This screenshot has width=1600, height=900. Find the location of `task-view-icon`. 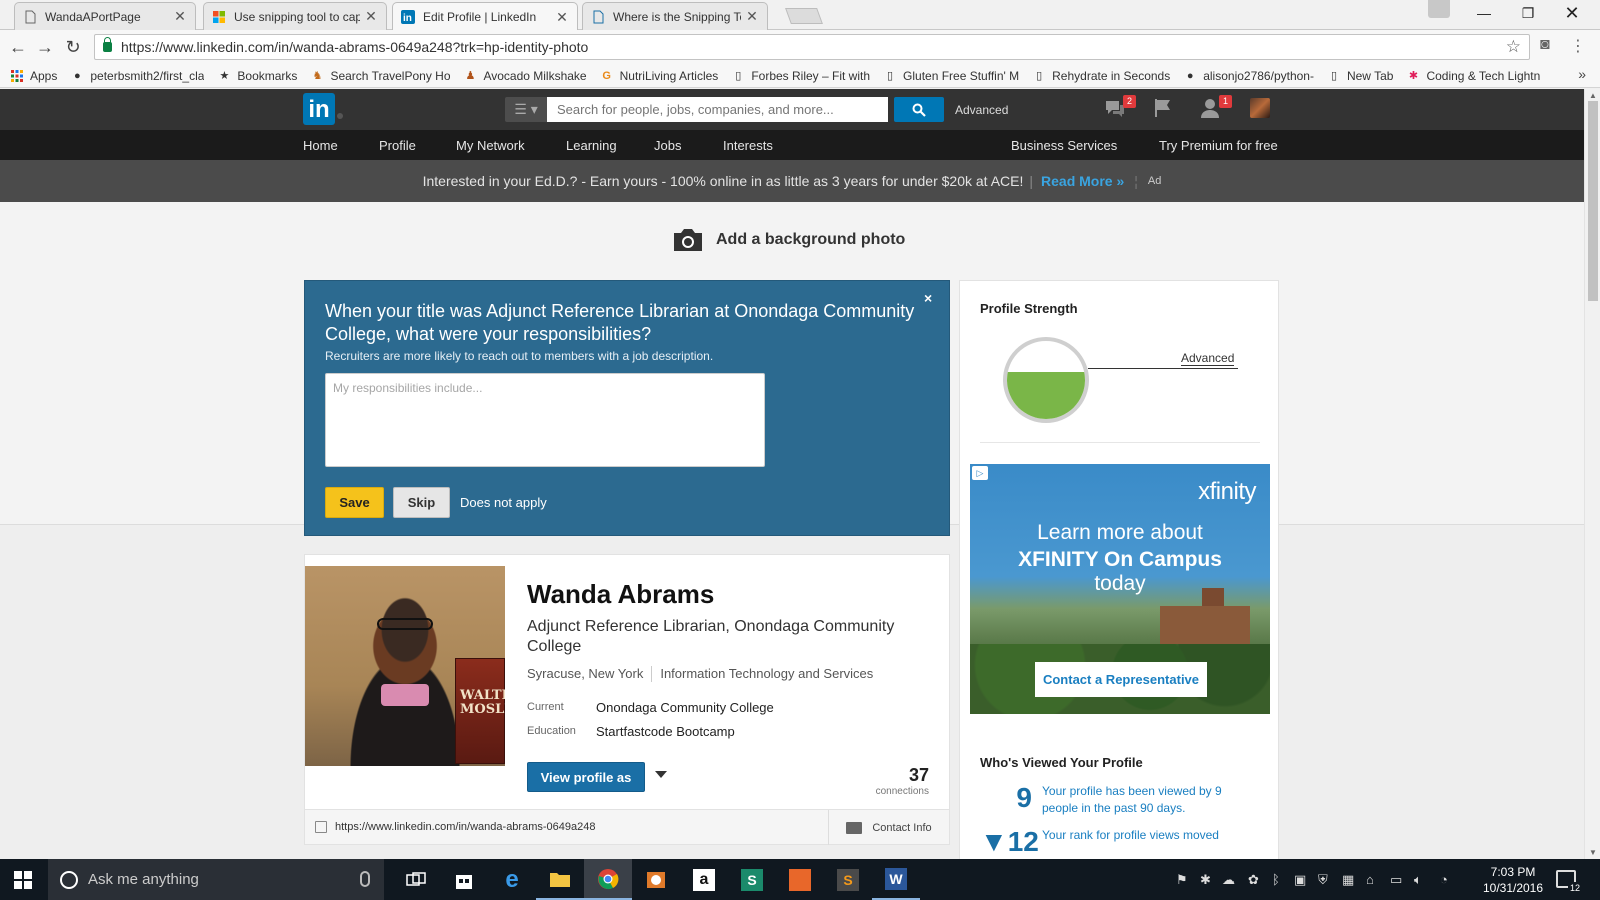

task-view-icon is located at coordinates (416, 879).